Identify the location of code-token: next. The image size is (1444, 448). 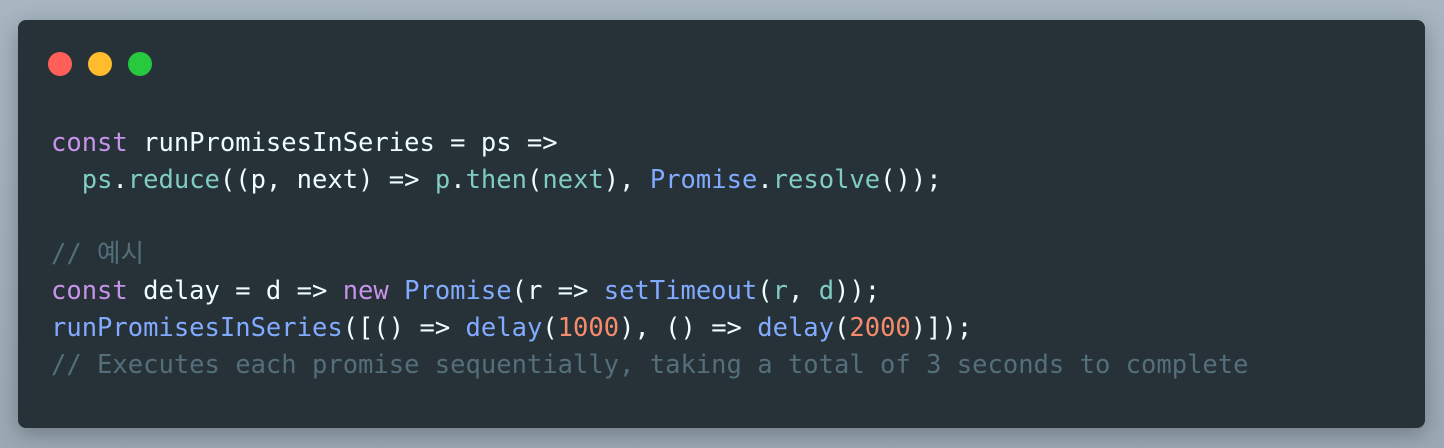
(573, 180).